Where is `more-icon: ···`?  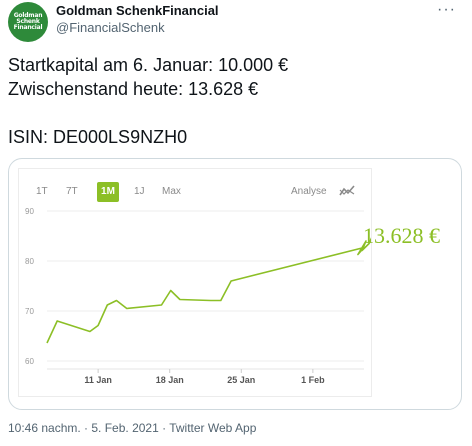 more-icon: ··· is located at coordinates (446, 10).